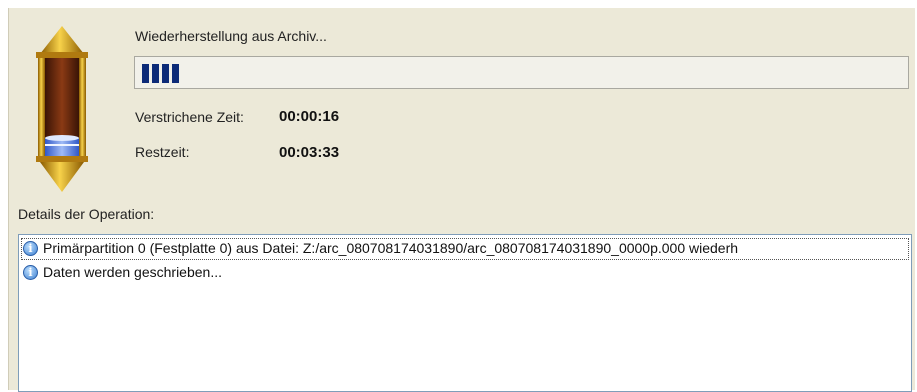 This screenshot has width=917, height=392. I want to click on progress-bar, so click(521, 72).